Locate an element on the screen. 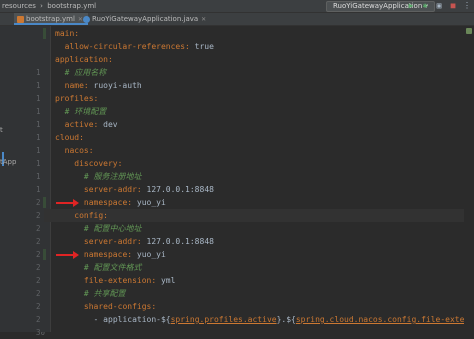  code-line: application: is located at coordinates (84, 59).